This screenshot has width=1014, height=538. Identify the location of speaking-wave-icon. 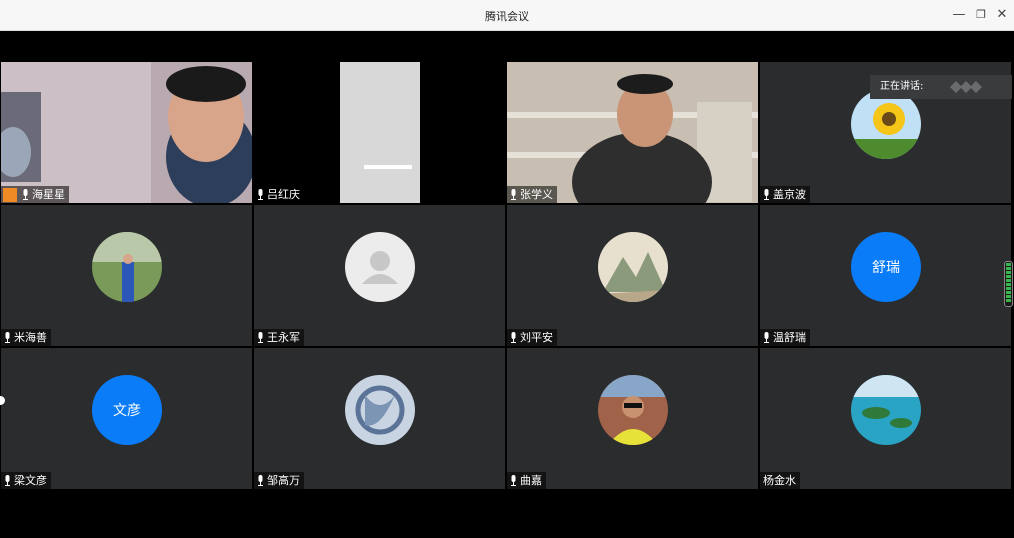
(966, 87).